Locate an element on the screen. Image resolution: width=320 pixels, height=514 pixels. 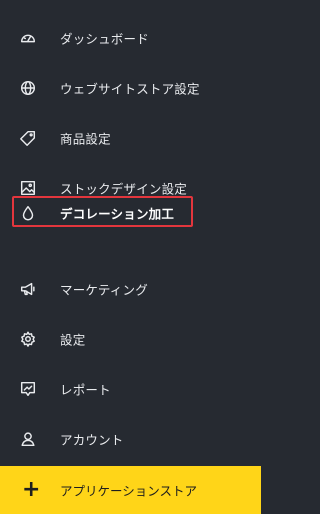
droplet-icon is located at coordinates (28, 213).